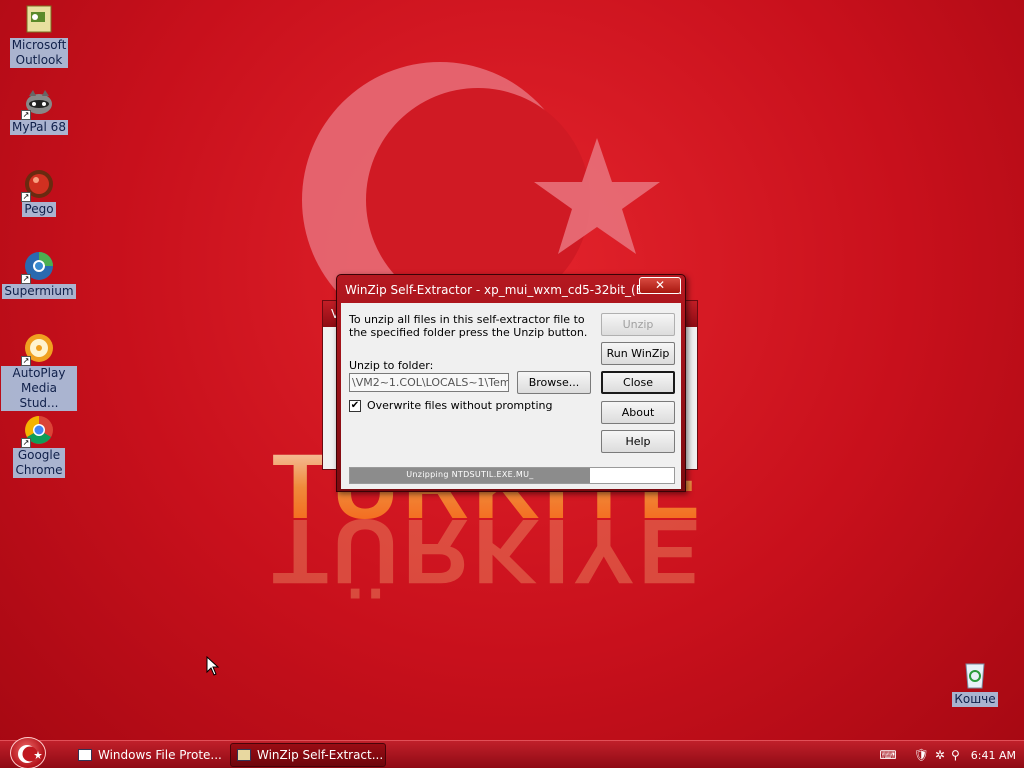 This screenshot has width=1024, height=768. I want to click on desktop-icon-supermium: ↗ Supermium, so click(39, 274).